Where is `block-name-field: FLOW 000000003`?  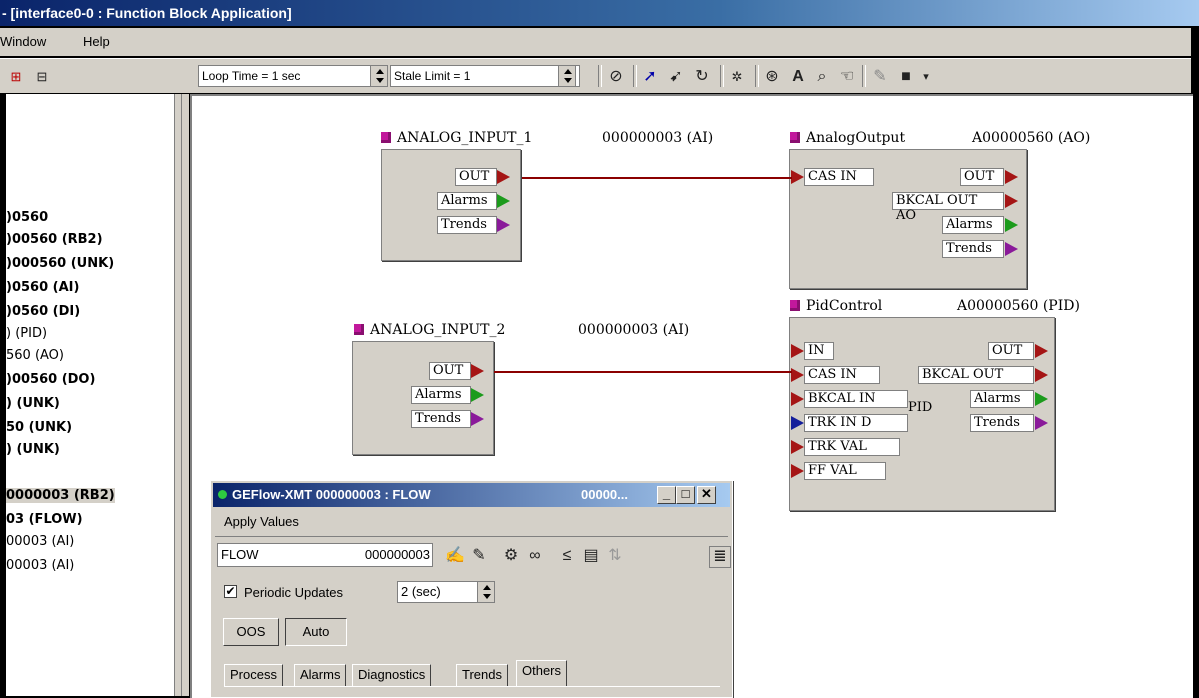 block-name-field: FLOW 000000003 is located at coordinates (325, 555).